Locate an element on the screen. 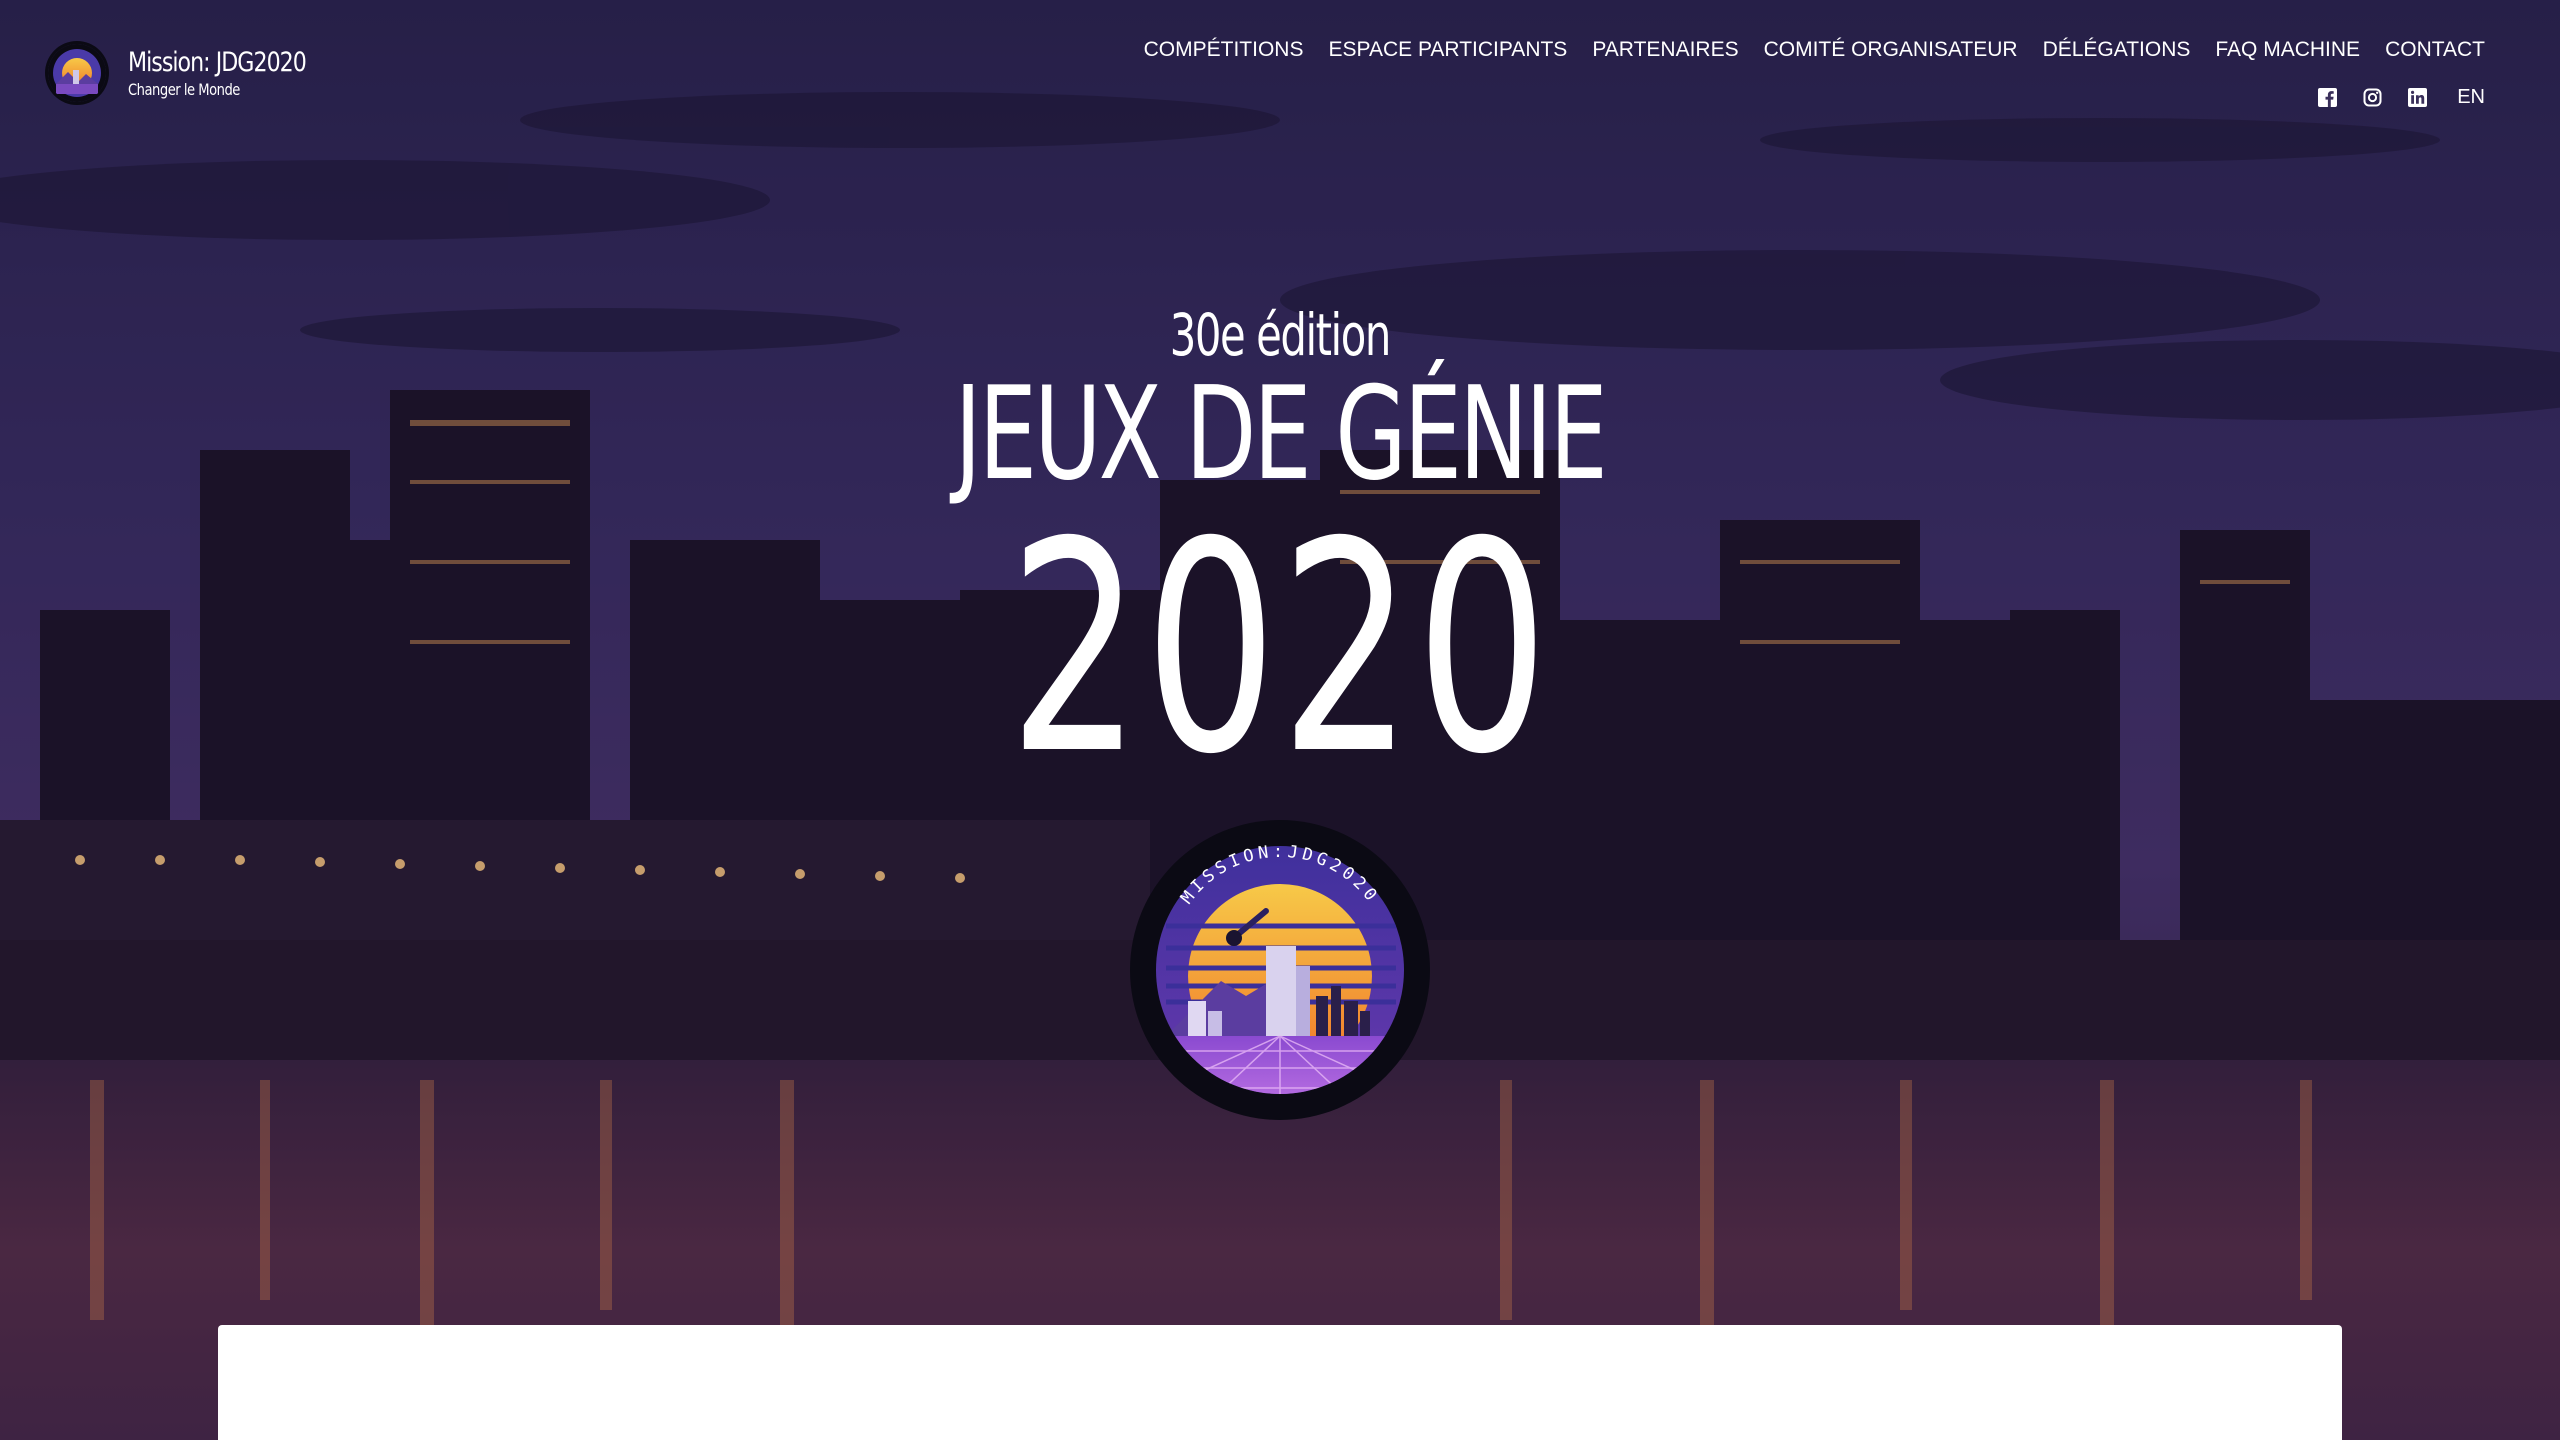  instagram-icon is located at coordinates (2372, 97).